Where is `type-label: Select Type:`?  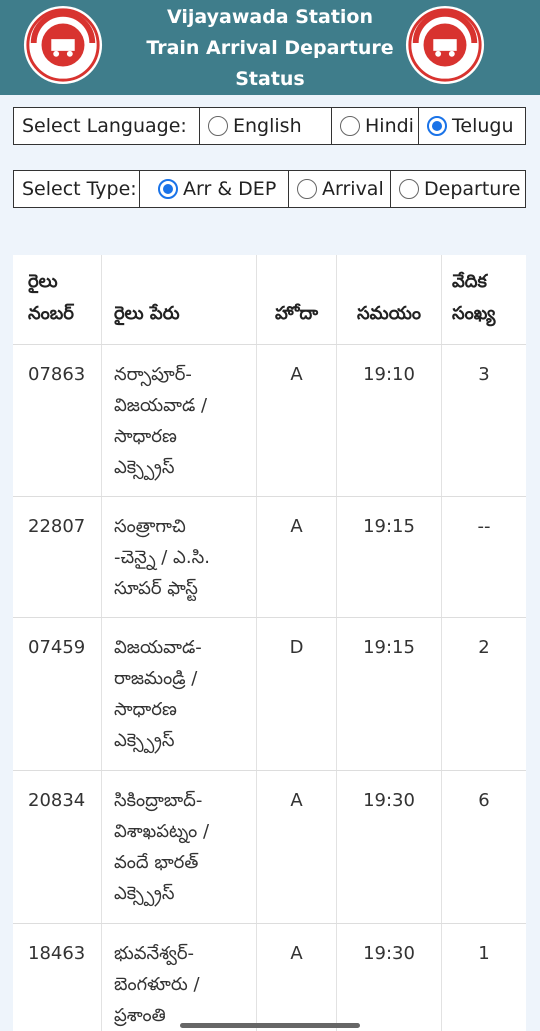
type-label: Select Type: is located at coordinates (77, 189).